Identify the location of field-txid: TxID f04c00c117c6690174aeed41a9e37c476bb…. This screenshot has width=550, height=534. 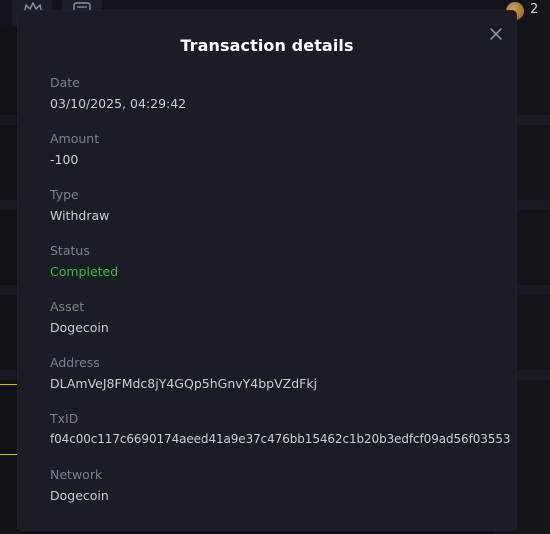
(280, 429).